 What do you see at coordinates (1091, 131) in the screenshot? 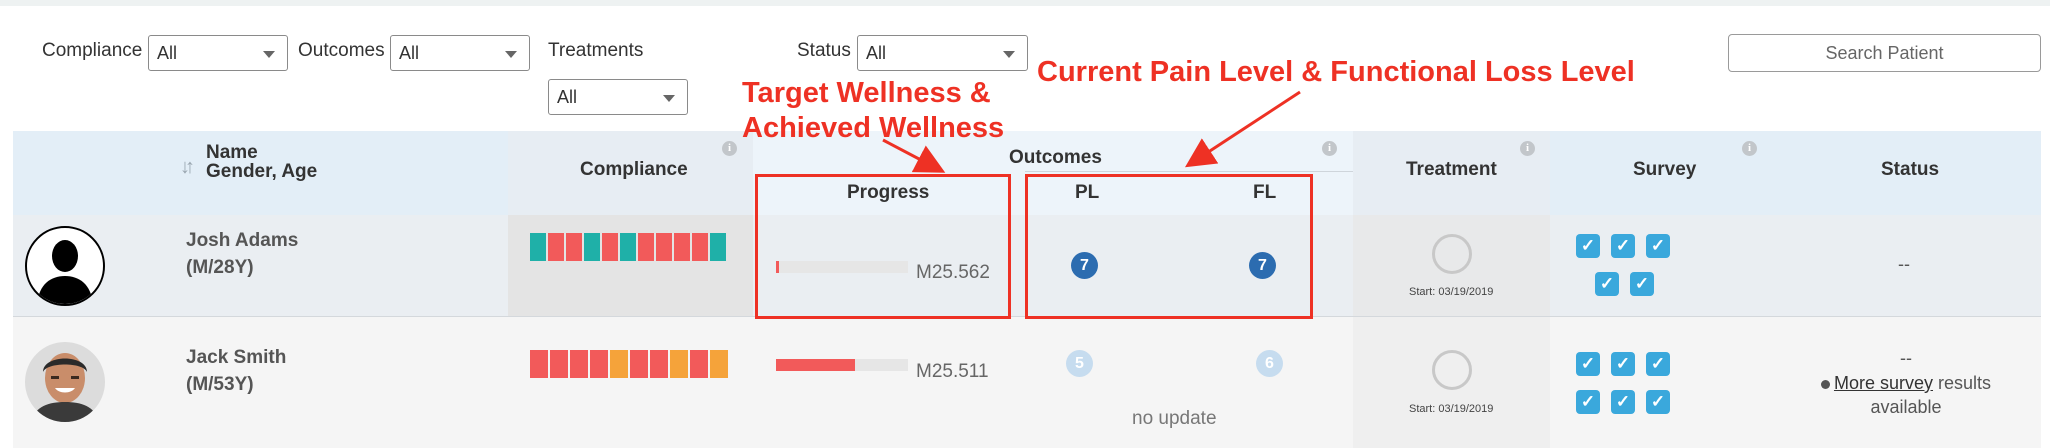
I see `annotation-arrows` at bounding box center [1091, 131].